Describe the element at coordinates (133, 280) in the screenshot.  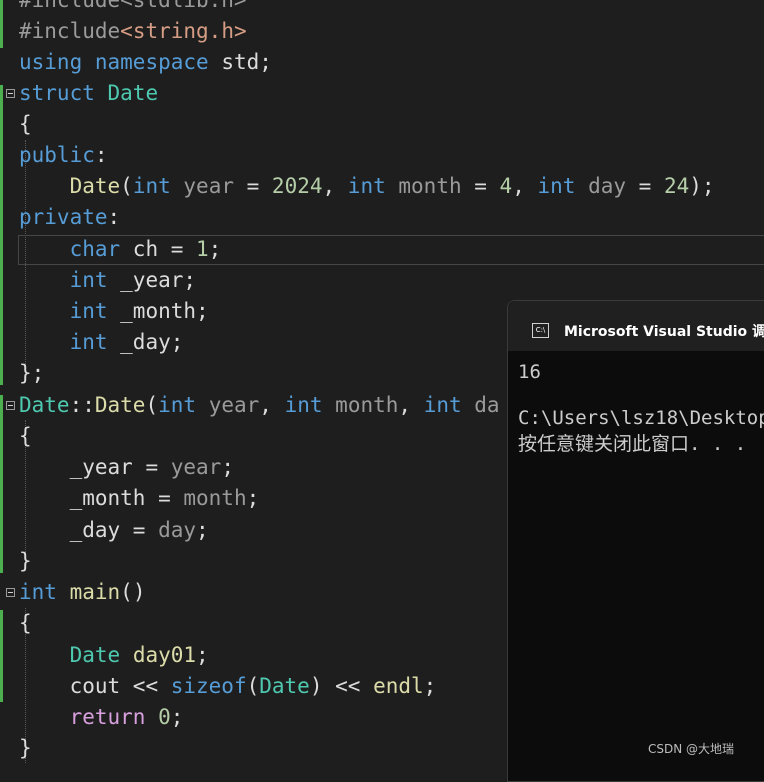
I see `code-line: int _year;` at that location.